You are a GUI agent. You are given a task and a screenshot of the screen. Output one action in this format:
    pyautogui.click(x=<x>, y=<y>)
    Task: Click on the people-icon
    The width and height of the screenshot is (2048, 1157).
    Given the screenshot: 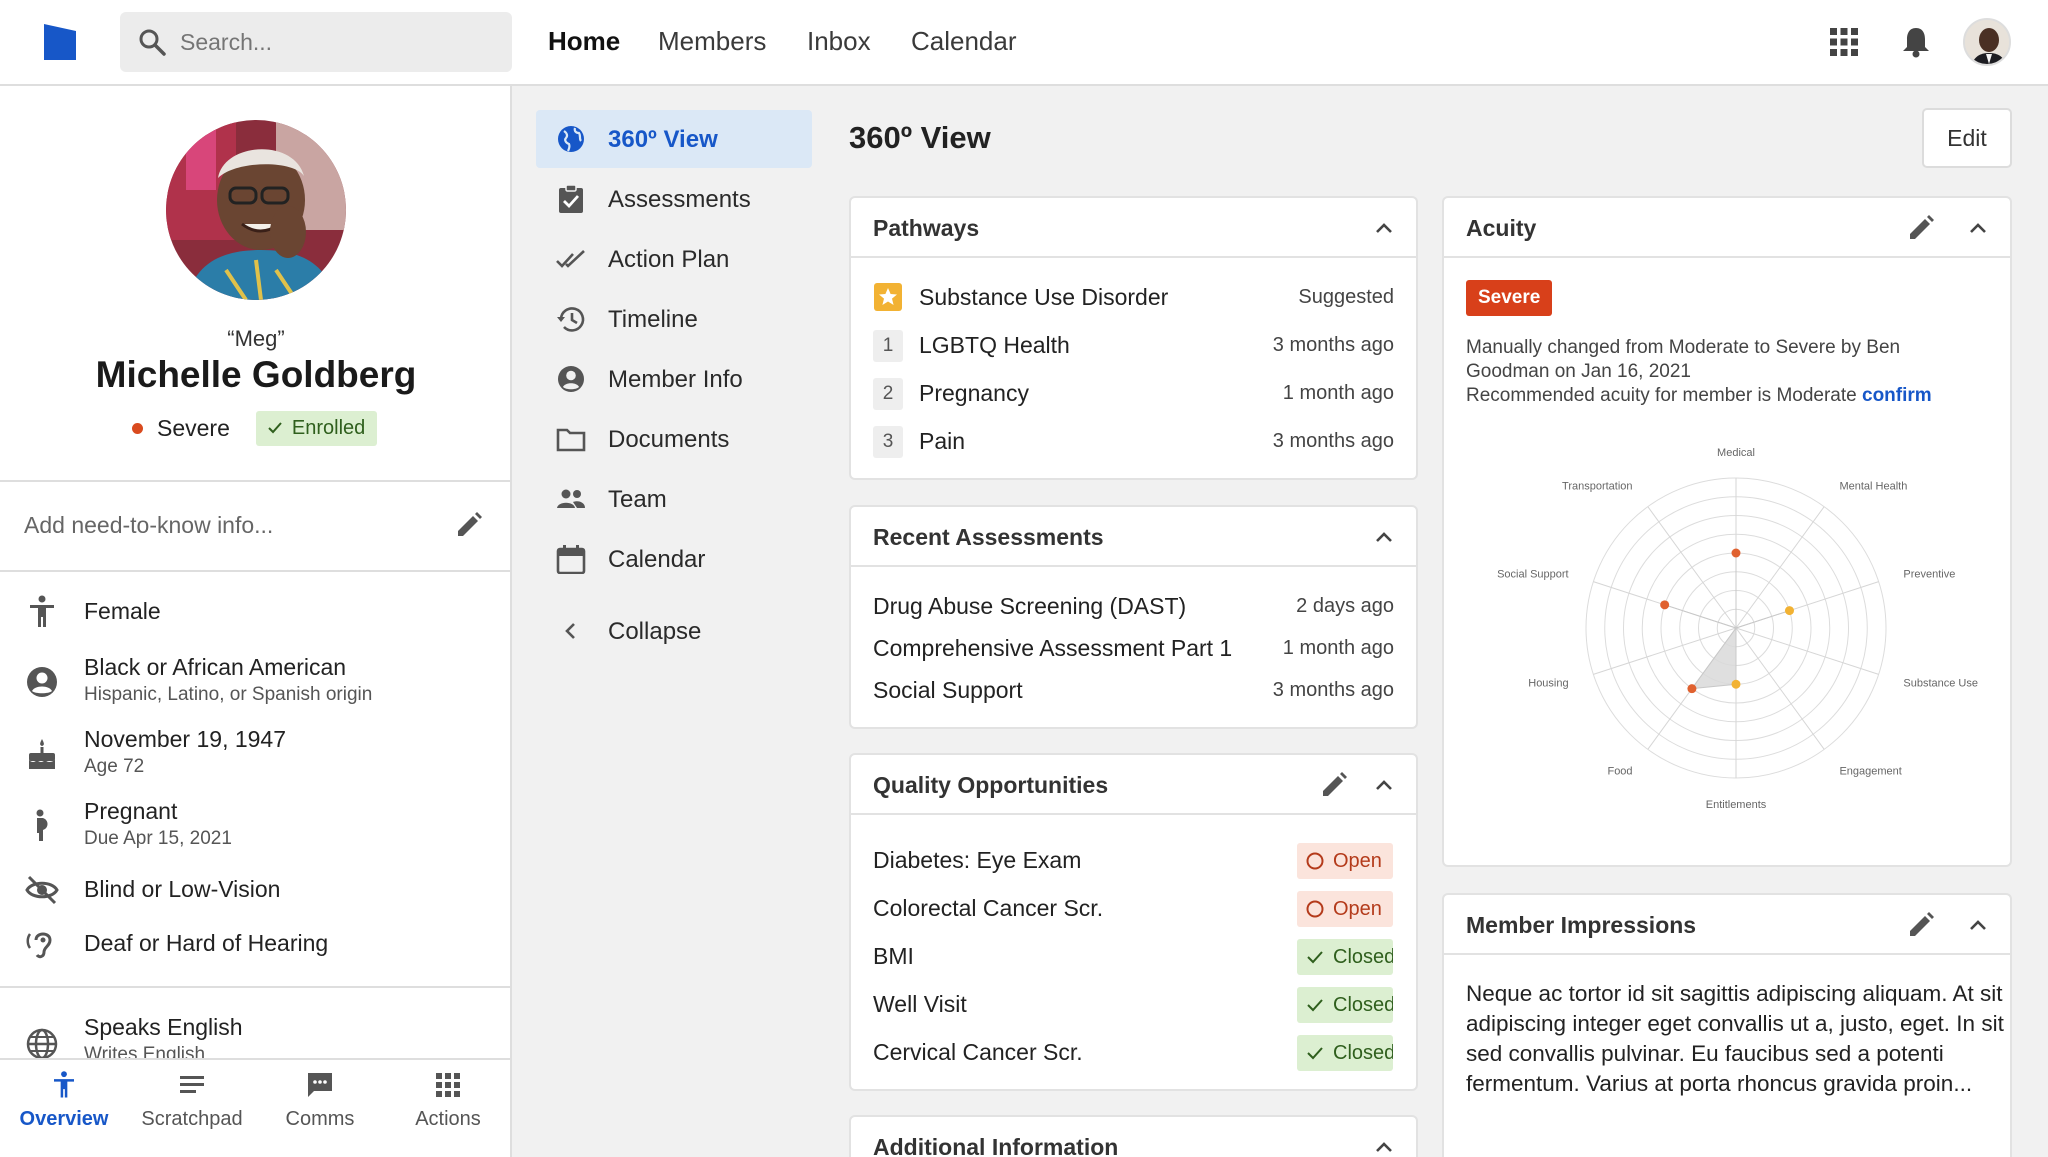 What is the action you would take?
    pyautogui.click(x=571, y=498)
    